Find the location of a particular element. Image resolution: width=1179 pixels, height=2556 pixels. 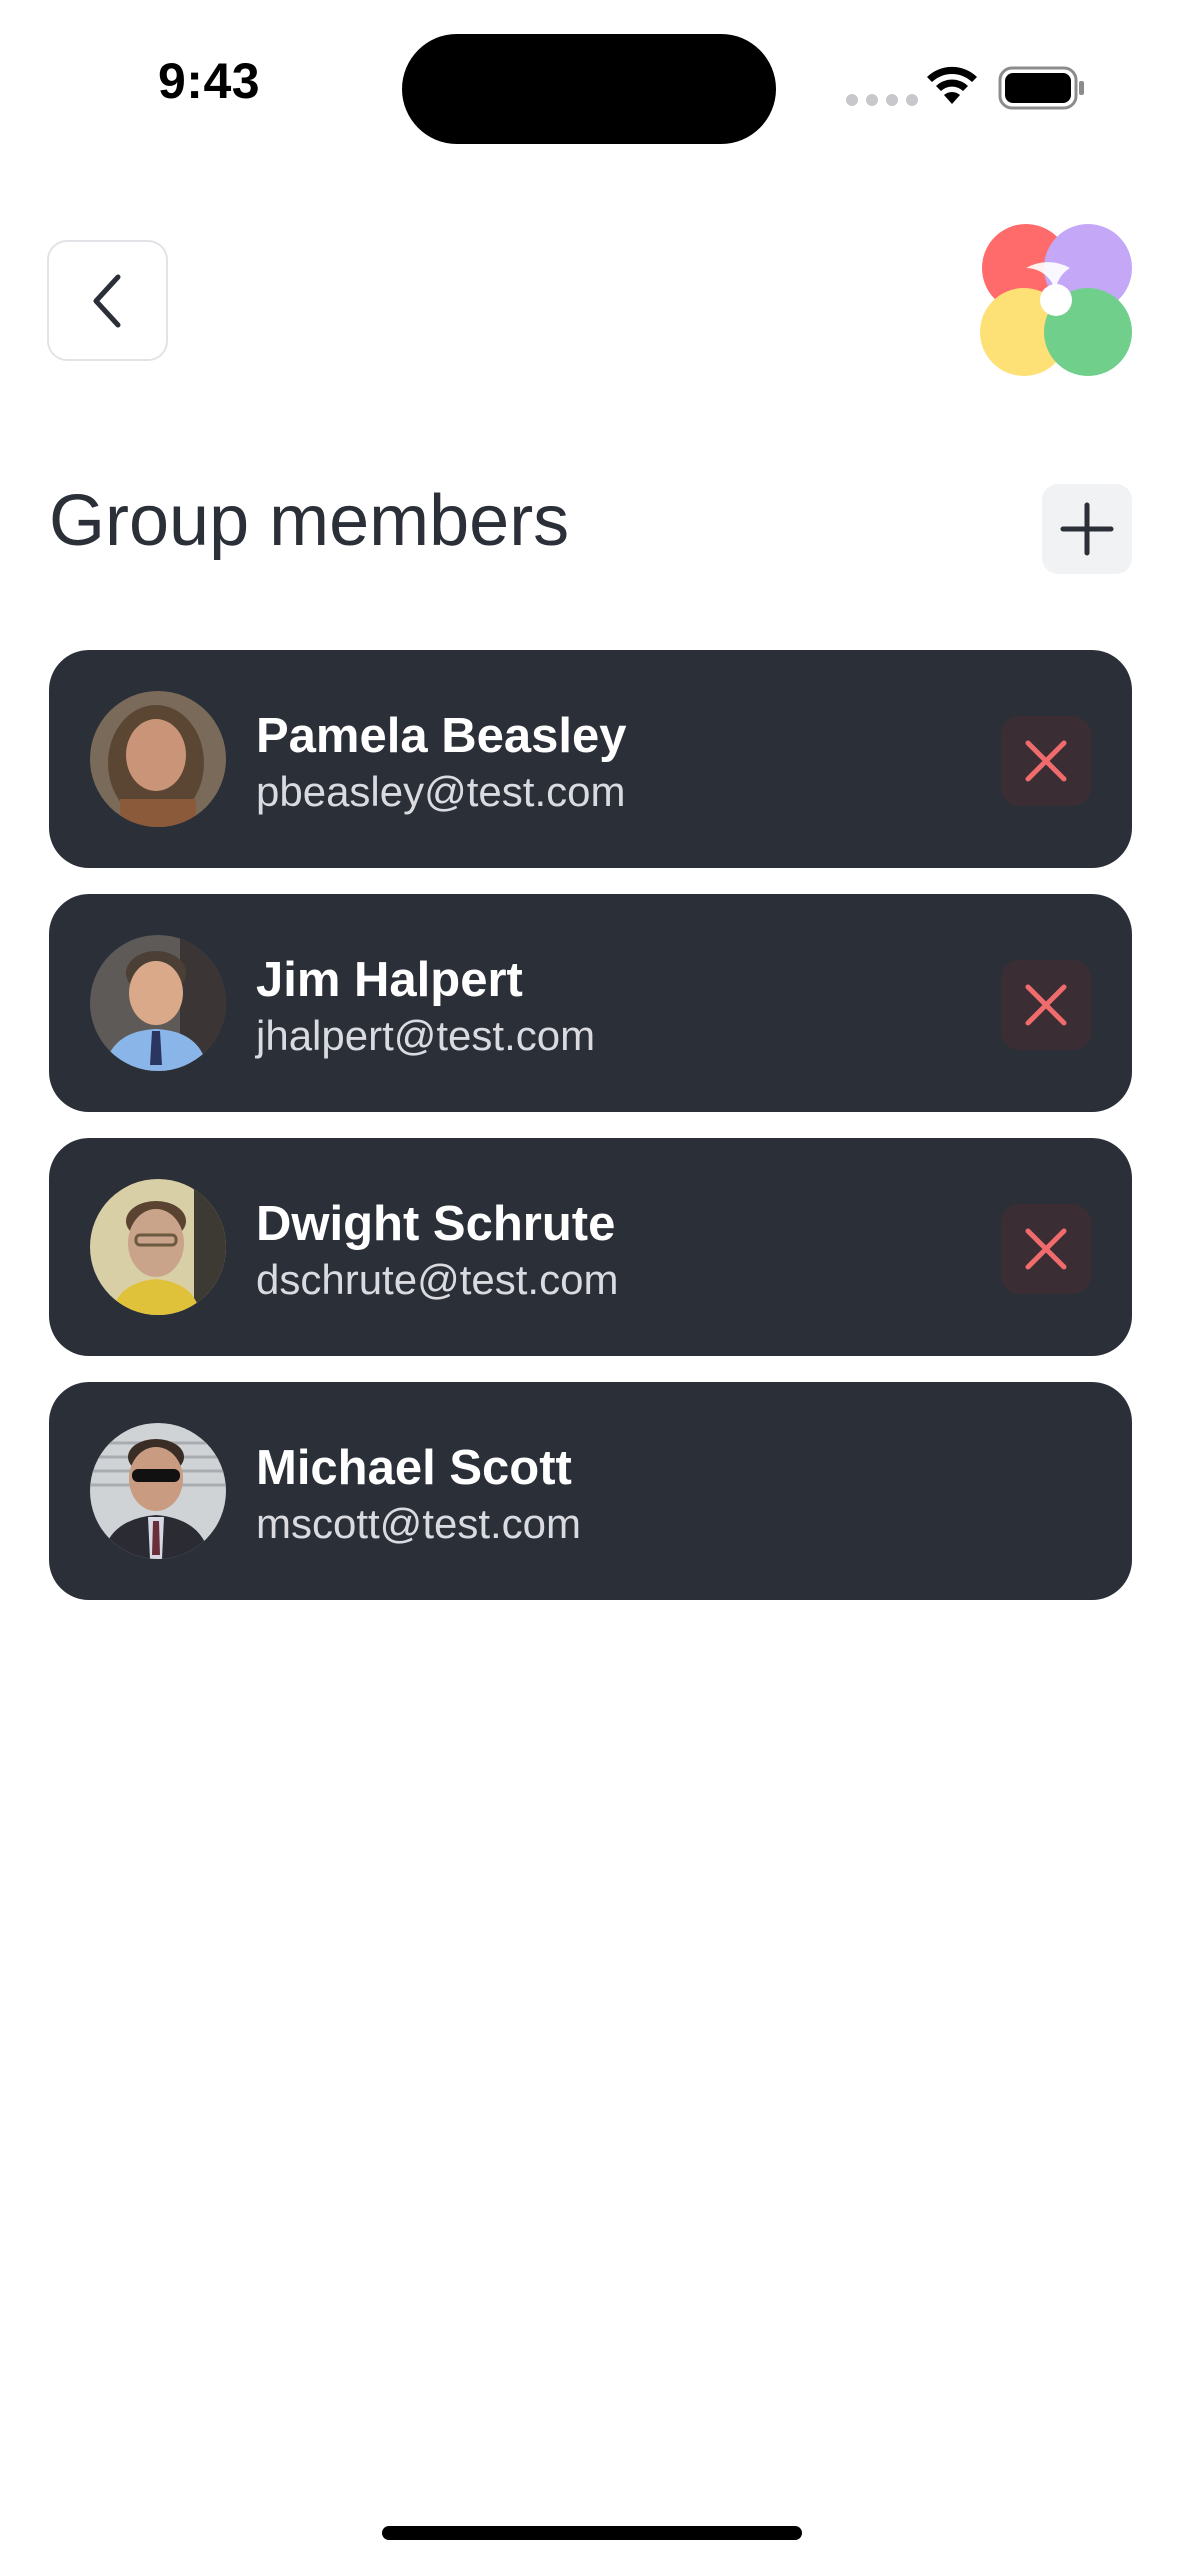

member-email: jhalpert@test.com is located at coordinates (426, 1035).